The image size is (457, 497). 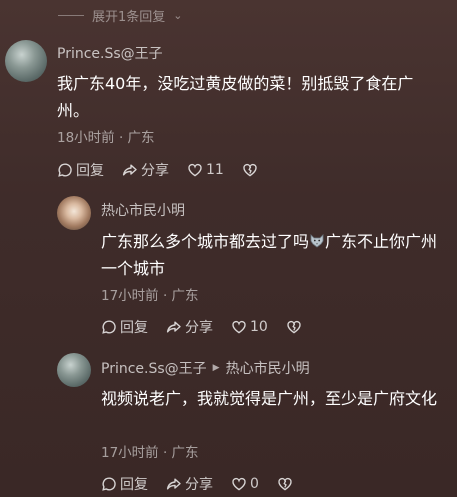 What do you see at coordinates (178, 15) in the screenshot?
I see `chevron-down-icon: ⌄` at bounding box center [178, 15].